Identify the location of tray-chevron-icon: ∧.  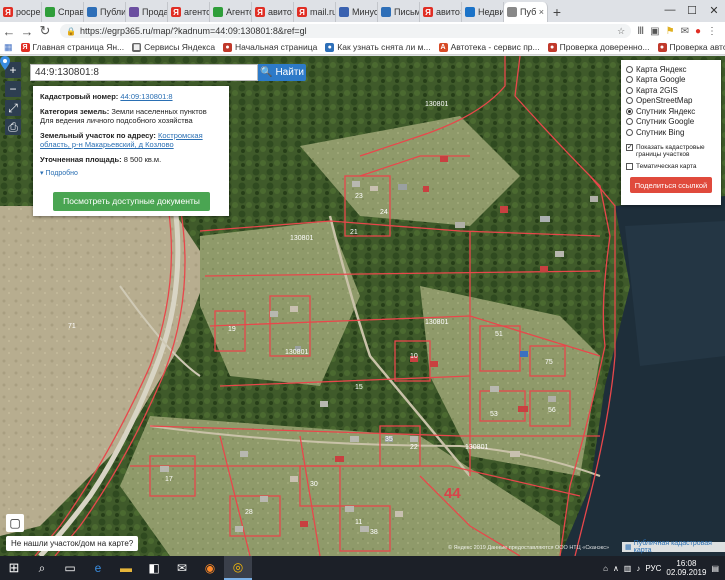
(616, 568).